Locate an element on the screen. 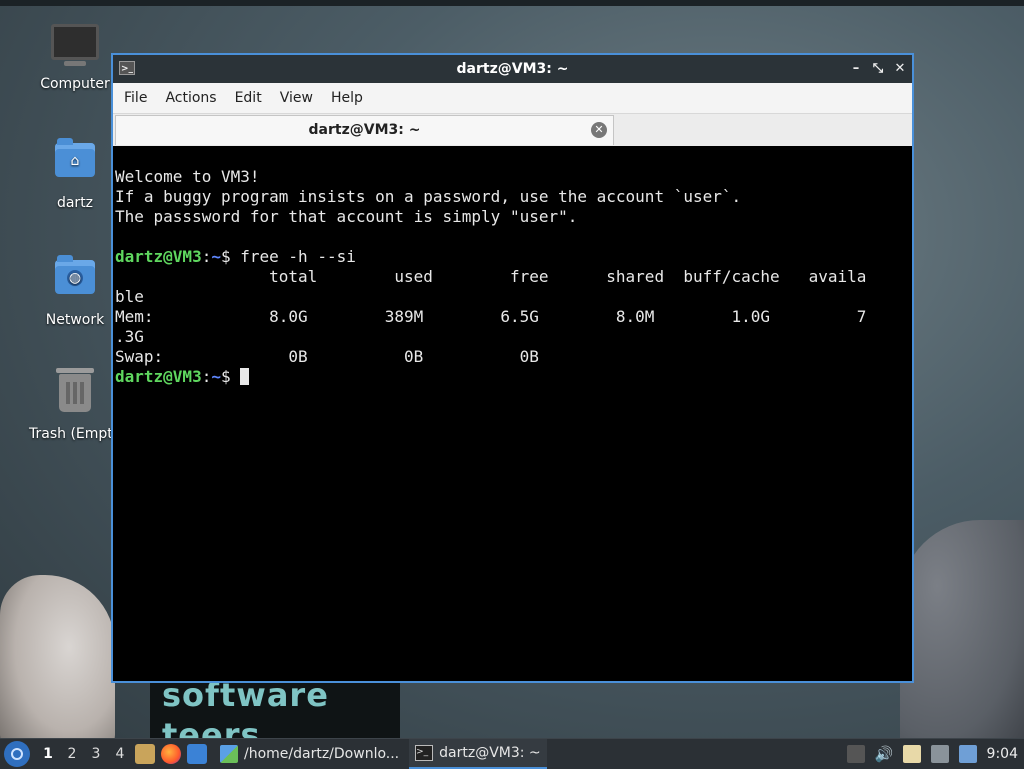  menubar: File Actions Edit View Help is located at coordinates (512, 98).